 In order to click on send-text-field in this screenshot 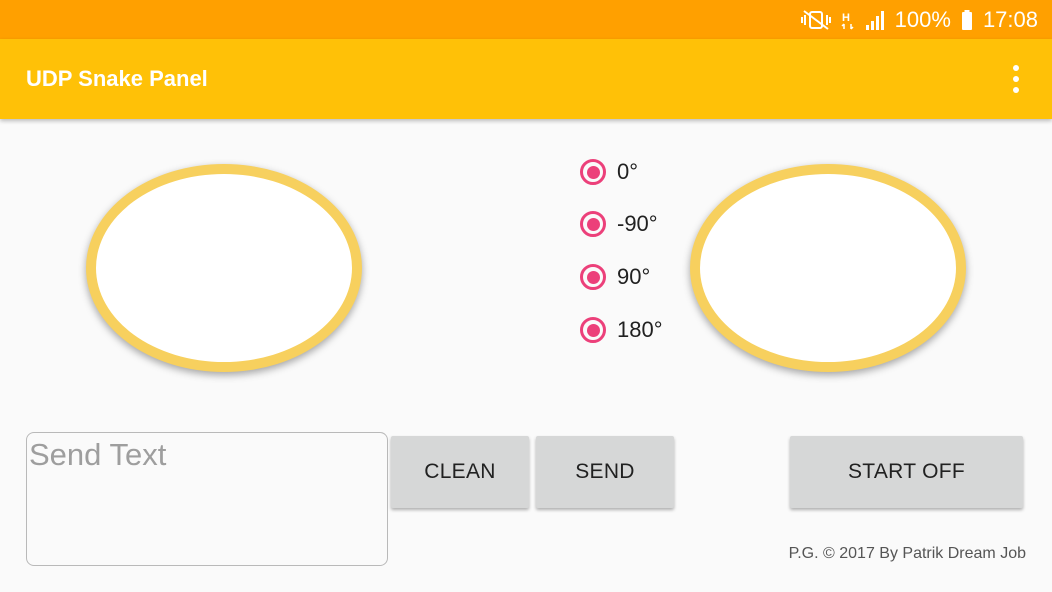, I will do `click(207, 499)`.